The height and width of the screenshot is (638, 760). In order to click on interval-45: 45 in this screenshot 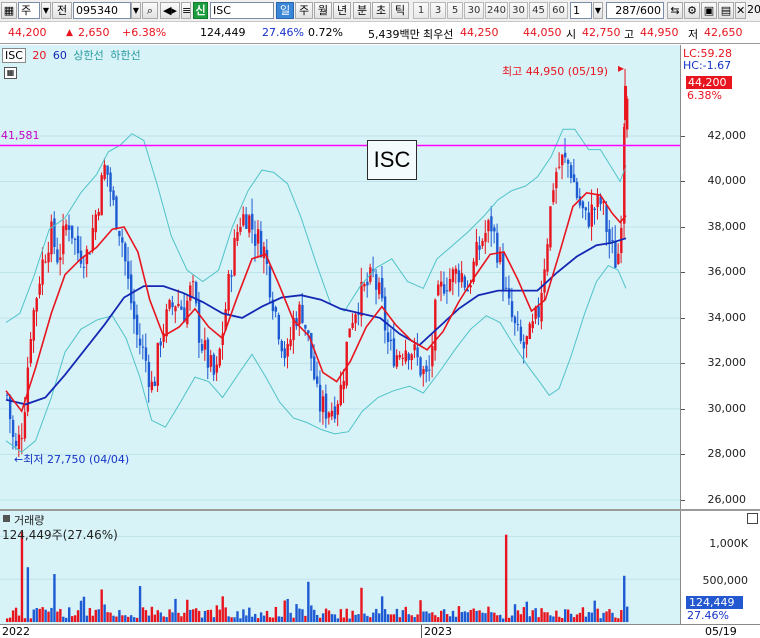, I will do `click(538, 10)`.